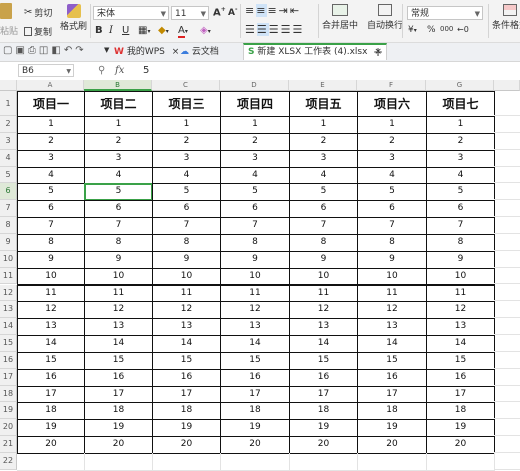 The width and height of the screenshot is (520, 471). What do you see at coordinates (460, 310) in the screenshot?
I see `data-cell-g13: 12` at bounding box center [460, 310].